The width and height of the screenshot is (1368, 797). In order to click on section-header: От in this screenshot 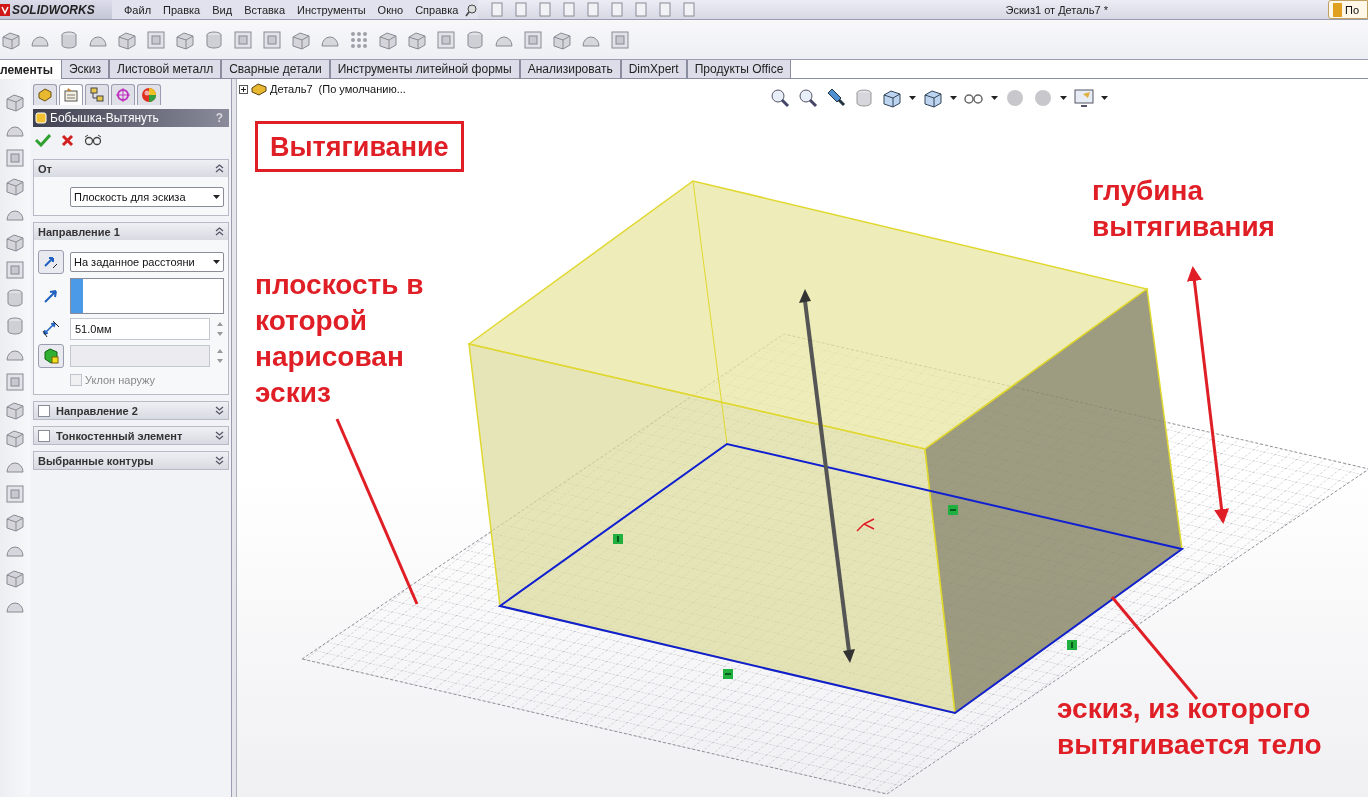, I will do `click(131, 168)`.